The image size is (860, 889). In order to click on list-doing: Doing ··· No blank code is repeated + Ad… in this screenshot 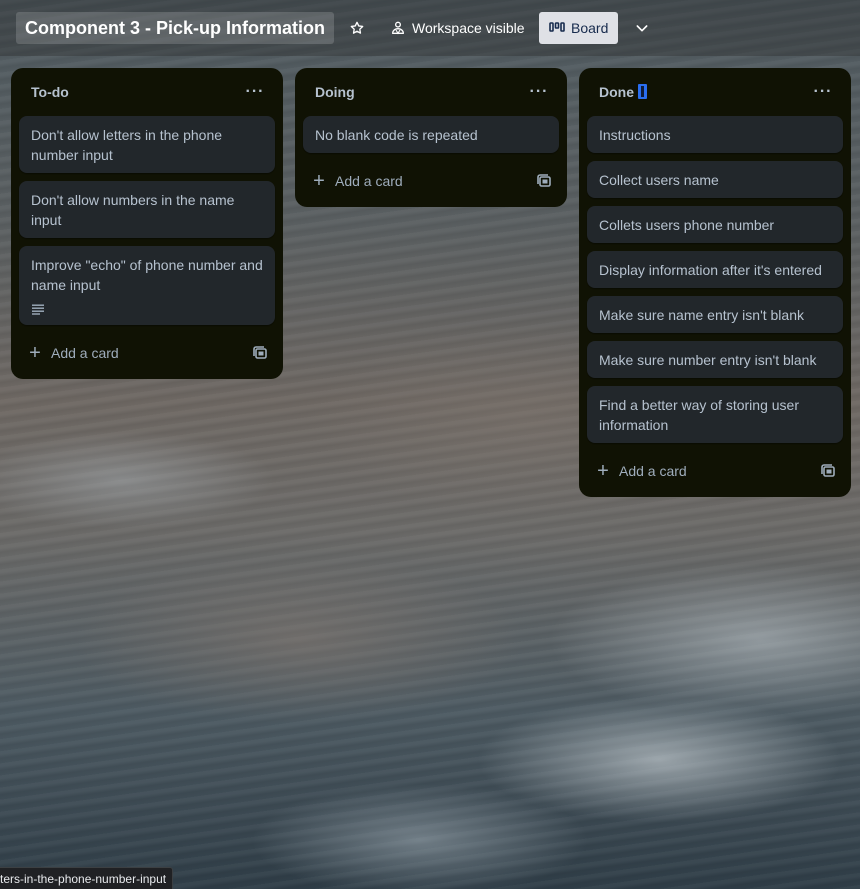, I will do `click(431, 137)`.